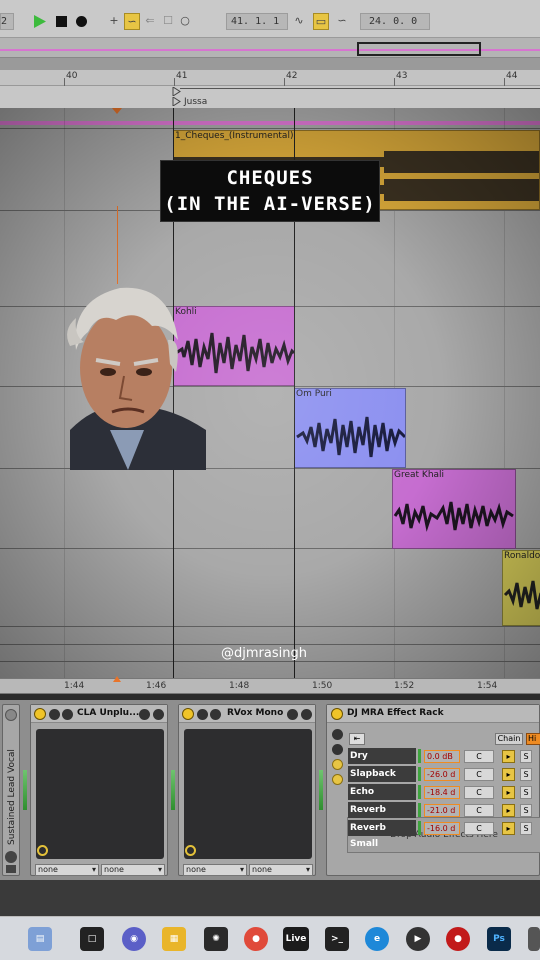 This screenshot has width=540, height=960. What do you see at coordinates (114, 21) in the screenshot?
I see `add-icon: +` at bounding box center [114, 21].